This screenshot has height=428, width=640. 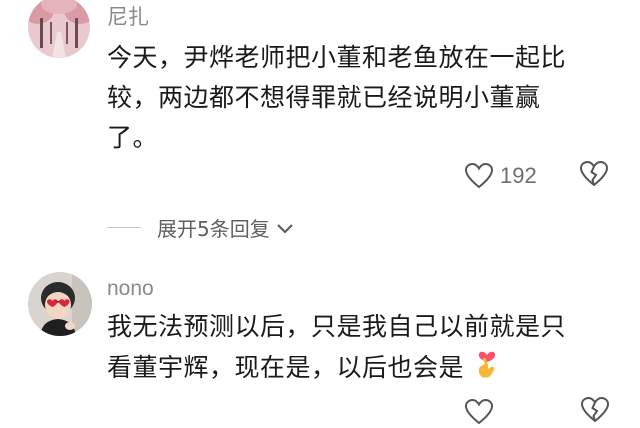 I want to click on like-button: 192, so click(x=500, y=176).